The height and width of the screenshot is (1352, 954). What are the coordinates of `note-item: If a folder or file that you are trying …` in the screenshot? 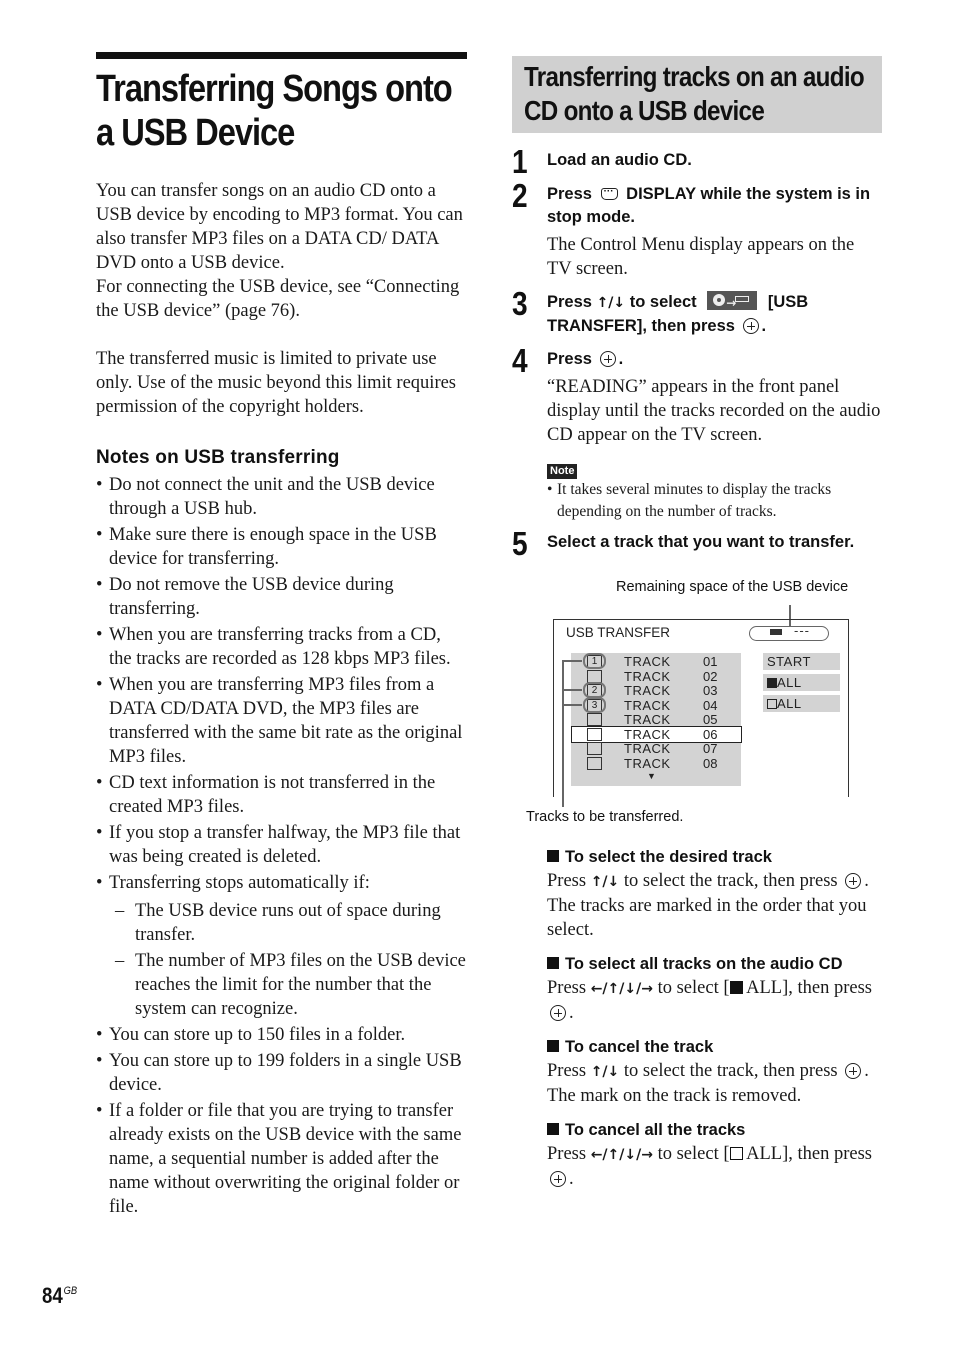 It's located at (282, 1159).